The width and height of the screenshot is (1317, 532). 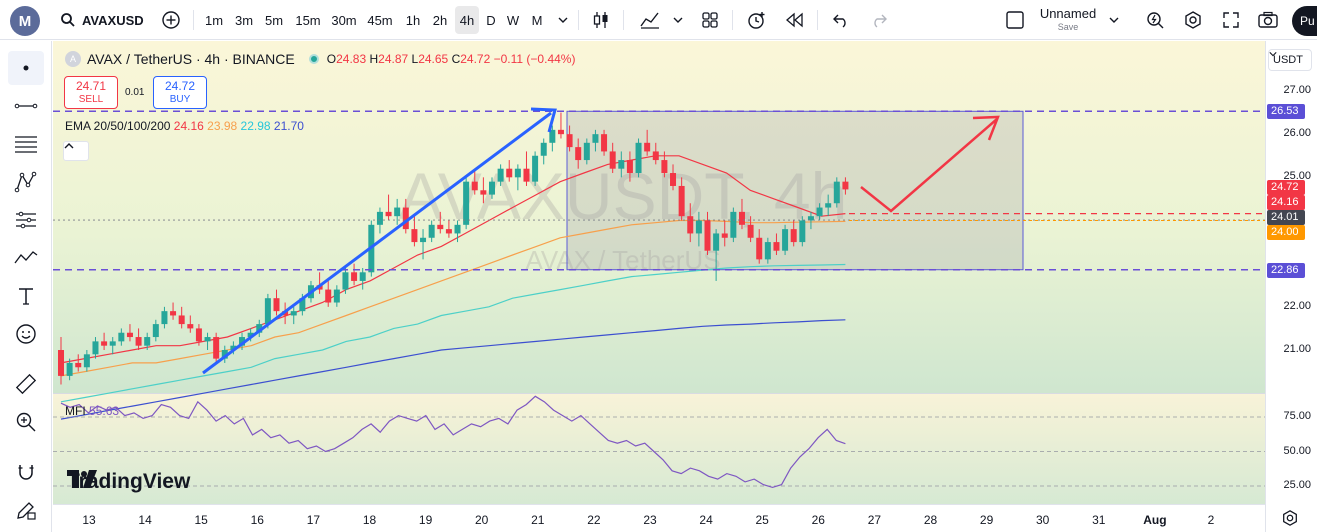 I want to click on fullscreen-button, so click(x=1231, y=20).